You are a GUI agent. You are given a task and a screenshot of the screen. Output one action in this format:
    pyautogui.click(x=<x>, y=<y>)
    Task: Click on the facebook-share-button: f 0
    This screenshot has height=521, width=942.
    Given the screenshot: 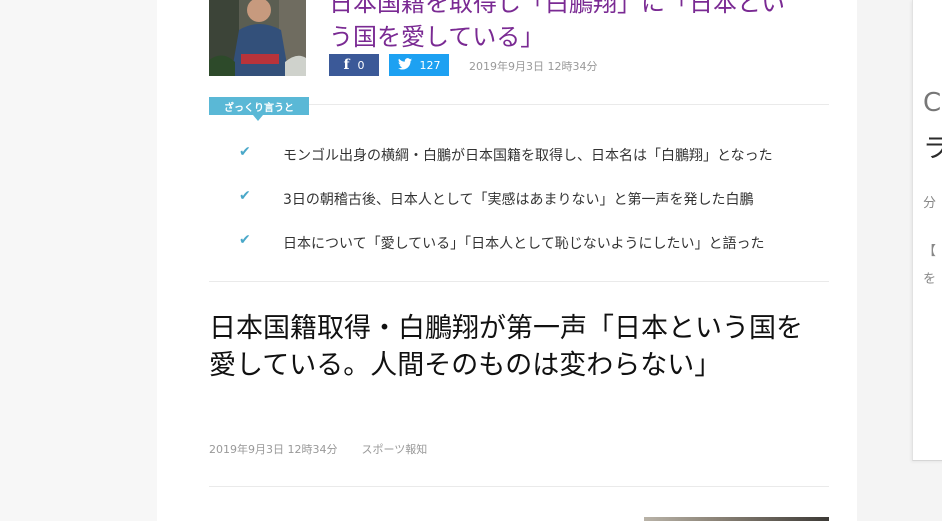 What is the action you would take?
    pyautogui.click(x=354, y=65)
    